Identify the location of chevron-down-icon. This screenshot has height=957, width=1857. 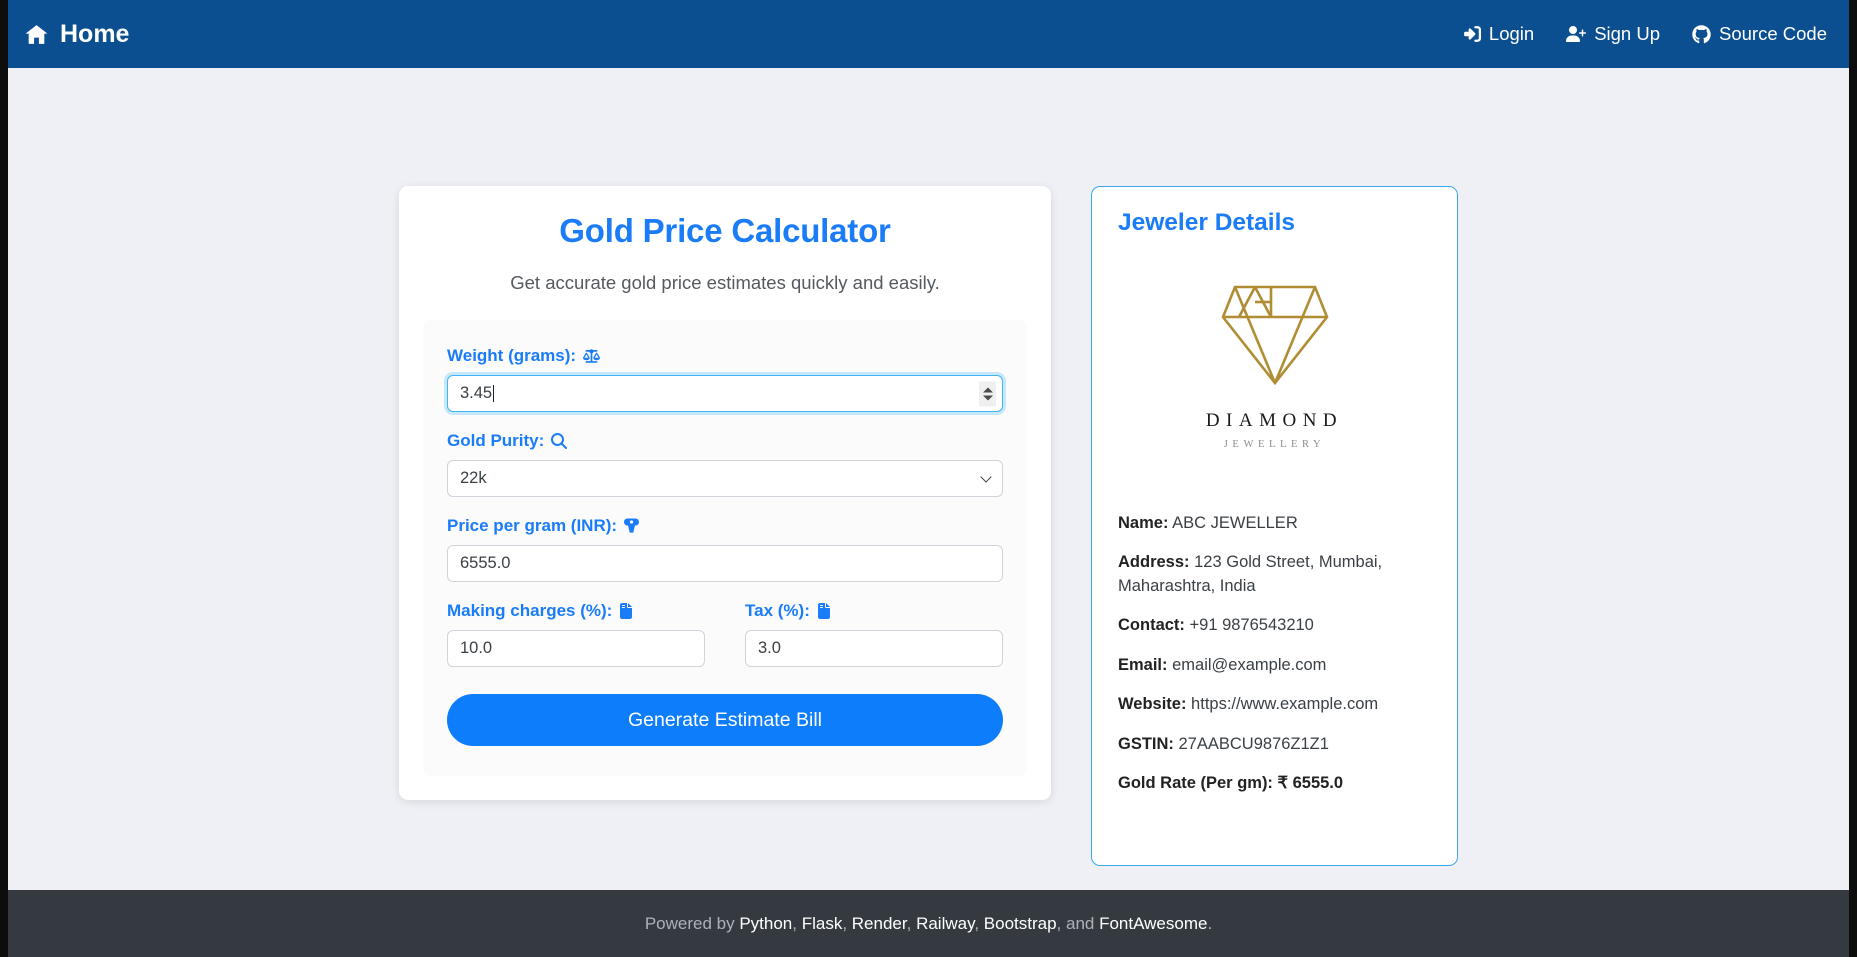
(986, 476).